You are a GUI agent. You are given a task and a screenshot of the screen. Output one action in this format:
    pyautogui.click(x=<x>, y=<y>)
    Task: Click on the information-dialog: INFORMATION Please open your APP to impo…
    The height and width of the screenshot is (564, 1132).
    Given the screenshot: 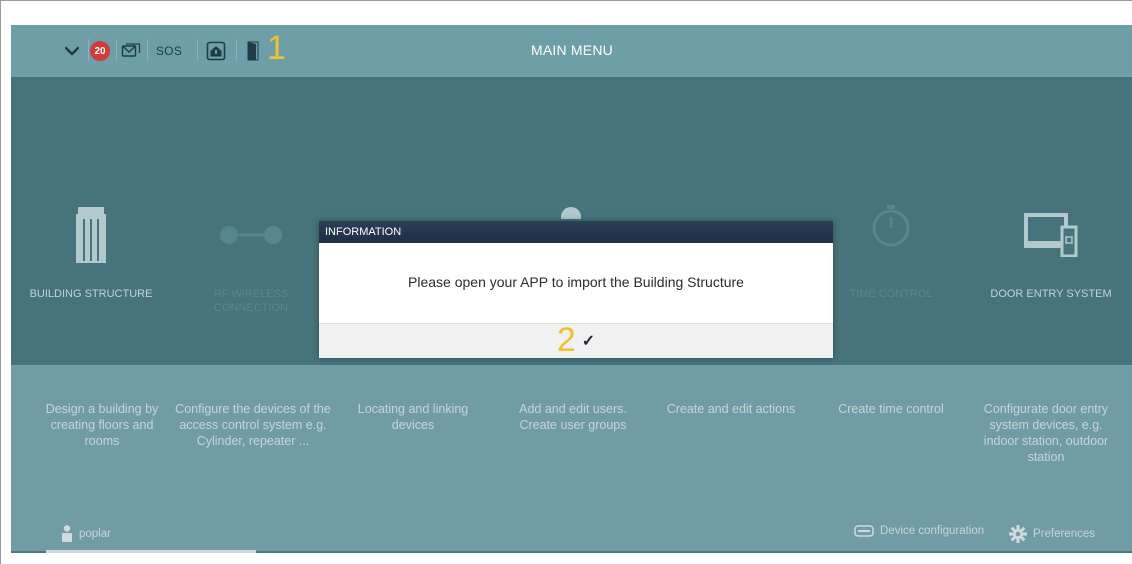 What is the action you would take?
    pyautogui.click(x=576, y=289)
    